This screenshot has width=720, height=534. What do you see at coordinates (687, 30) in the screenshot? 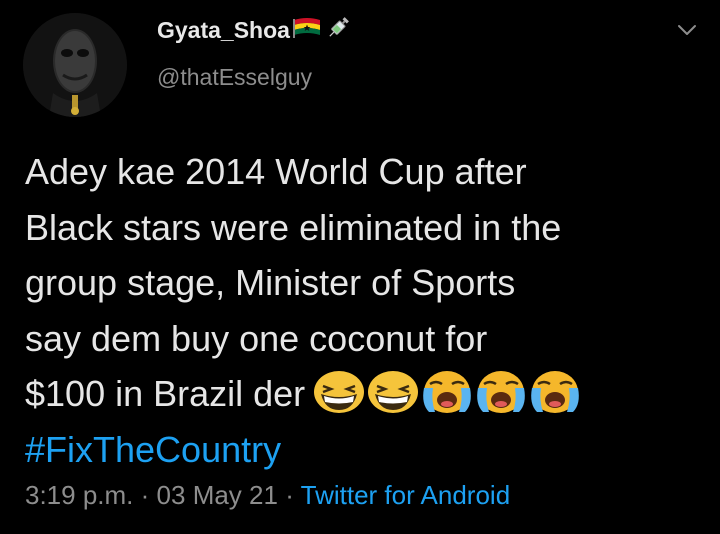
I see `chevron-down-icon` at bounding box center [687, 30].